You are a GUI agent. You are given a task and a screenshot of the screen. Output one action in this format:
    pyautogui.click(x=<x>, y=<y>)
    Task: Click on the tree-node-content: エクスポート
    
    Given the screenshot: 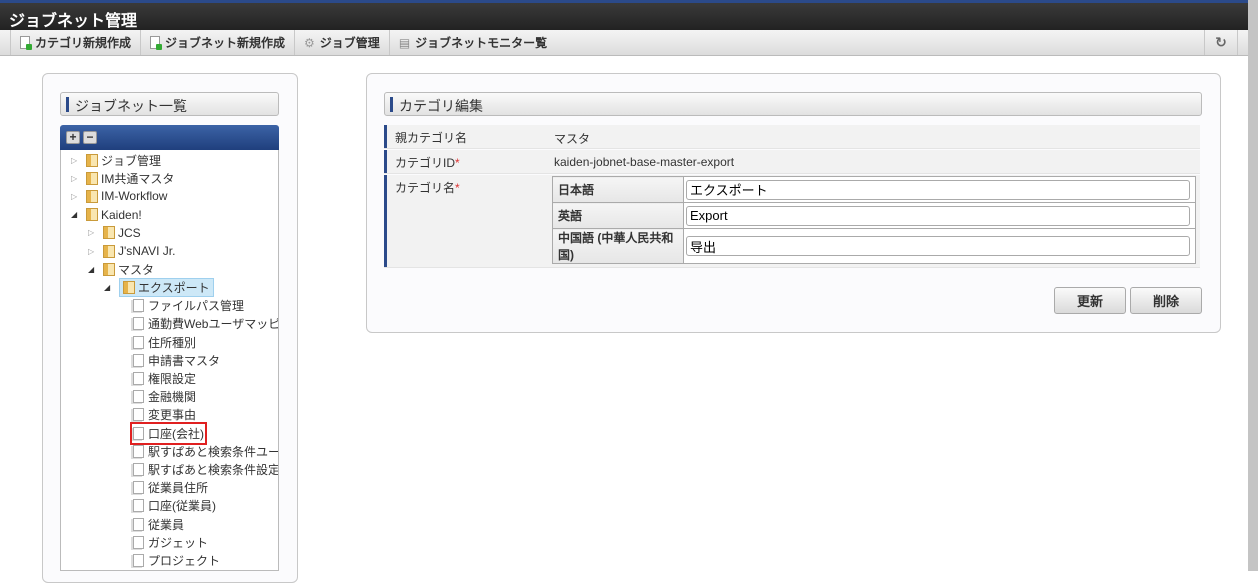 What is the action you would take?
    pyautogui.click(x=166, y=287)
    